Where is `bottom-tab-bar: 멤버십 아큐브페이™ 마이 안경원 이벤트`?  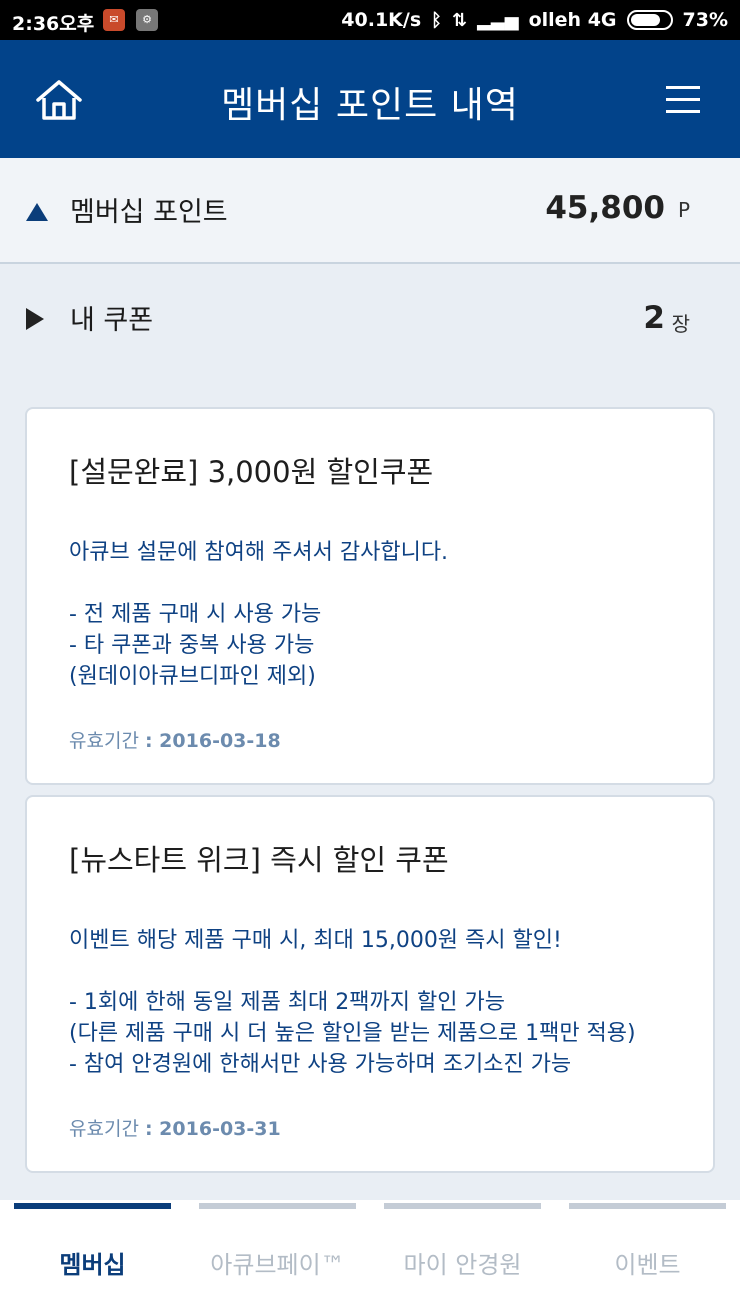 bottom-tab-bar: 멤버십 아큐브페이™ 마이 안경원 이벤트 is located at coordinates (370, 1257).